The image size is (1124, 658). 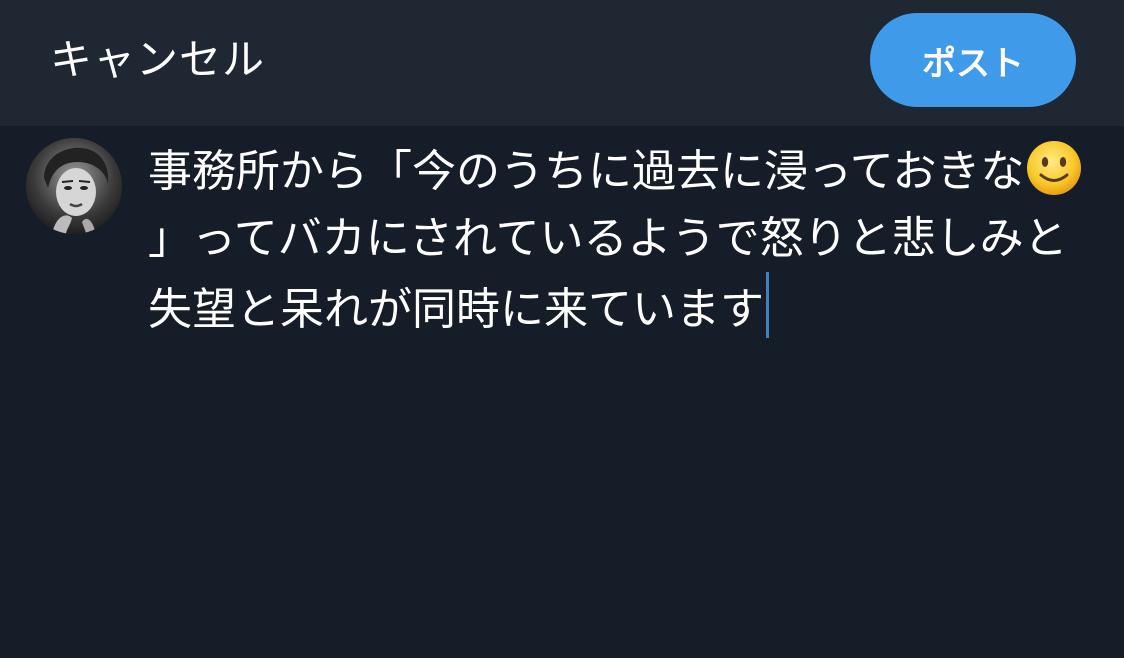 I want to click on cancel-button: キャンセル, so click(x=157, y=60).